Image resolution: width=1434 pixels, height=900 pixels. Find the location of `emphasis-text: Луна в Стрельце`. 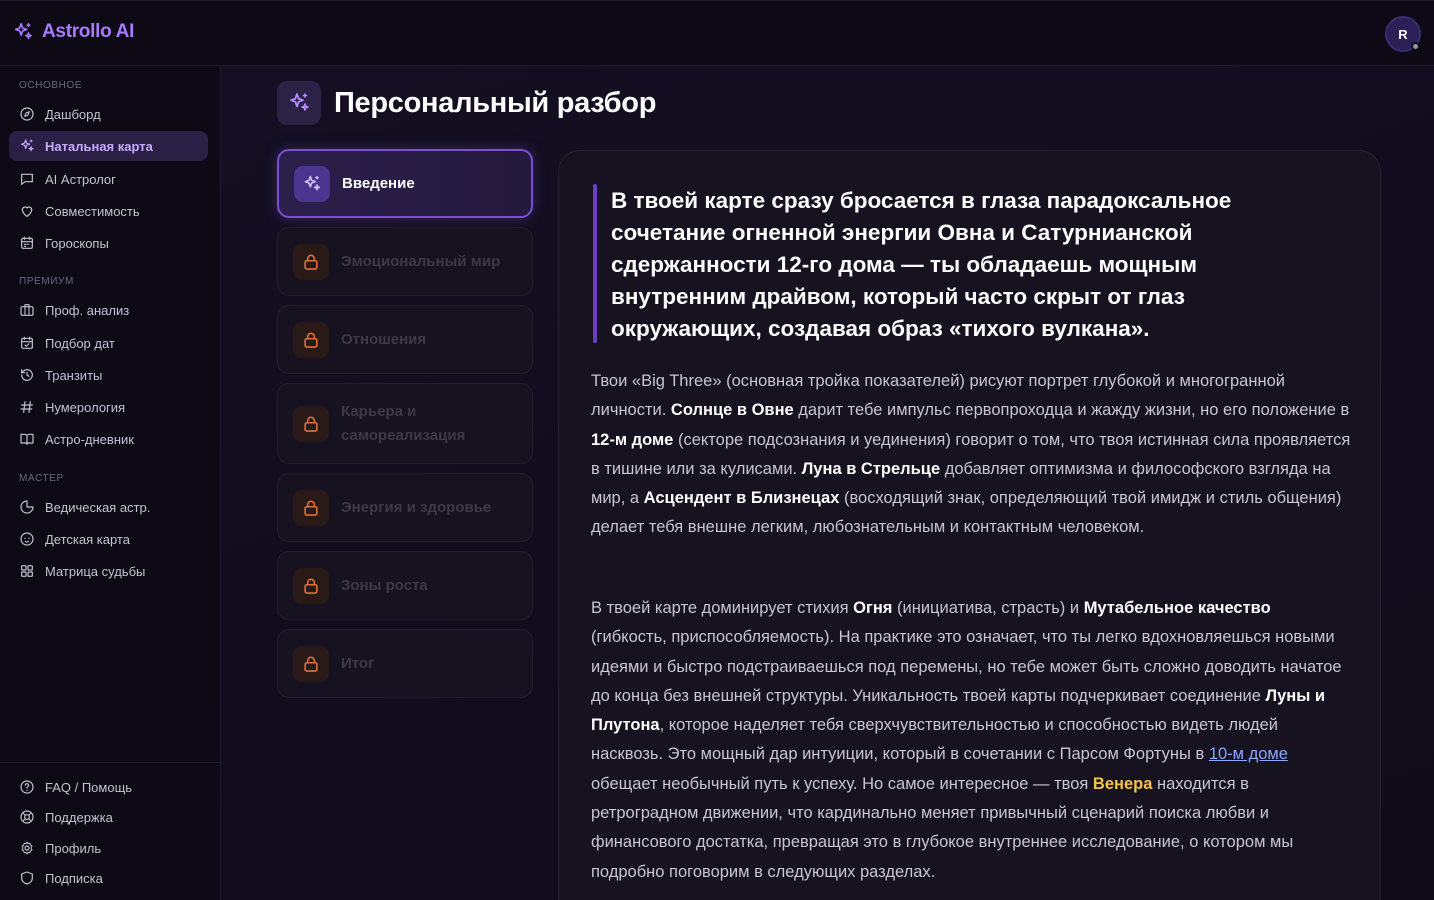

emphasis-text: Луна в Стрельце is located at coordinates (871, 468).